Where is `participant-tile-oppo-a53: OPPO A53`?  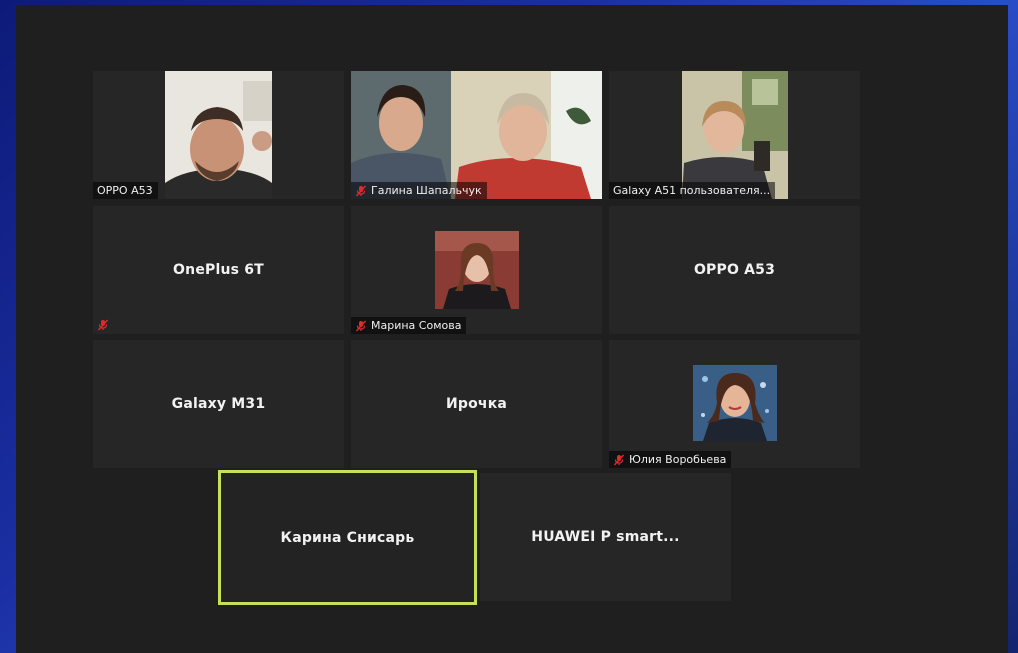 participant-tile-oppo-a53: OPPO A53 is located at coordinates (734, 270).